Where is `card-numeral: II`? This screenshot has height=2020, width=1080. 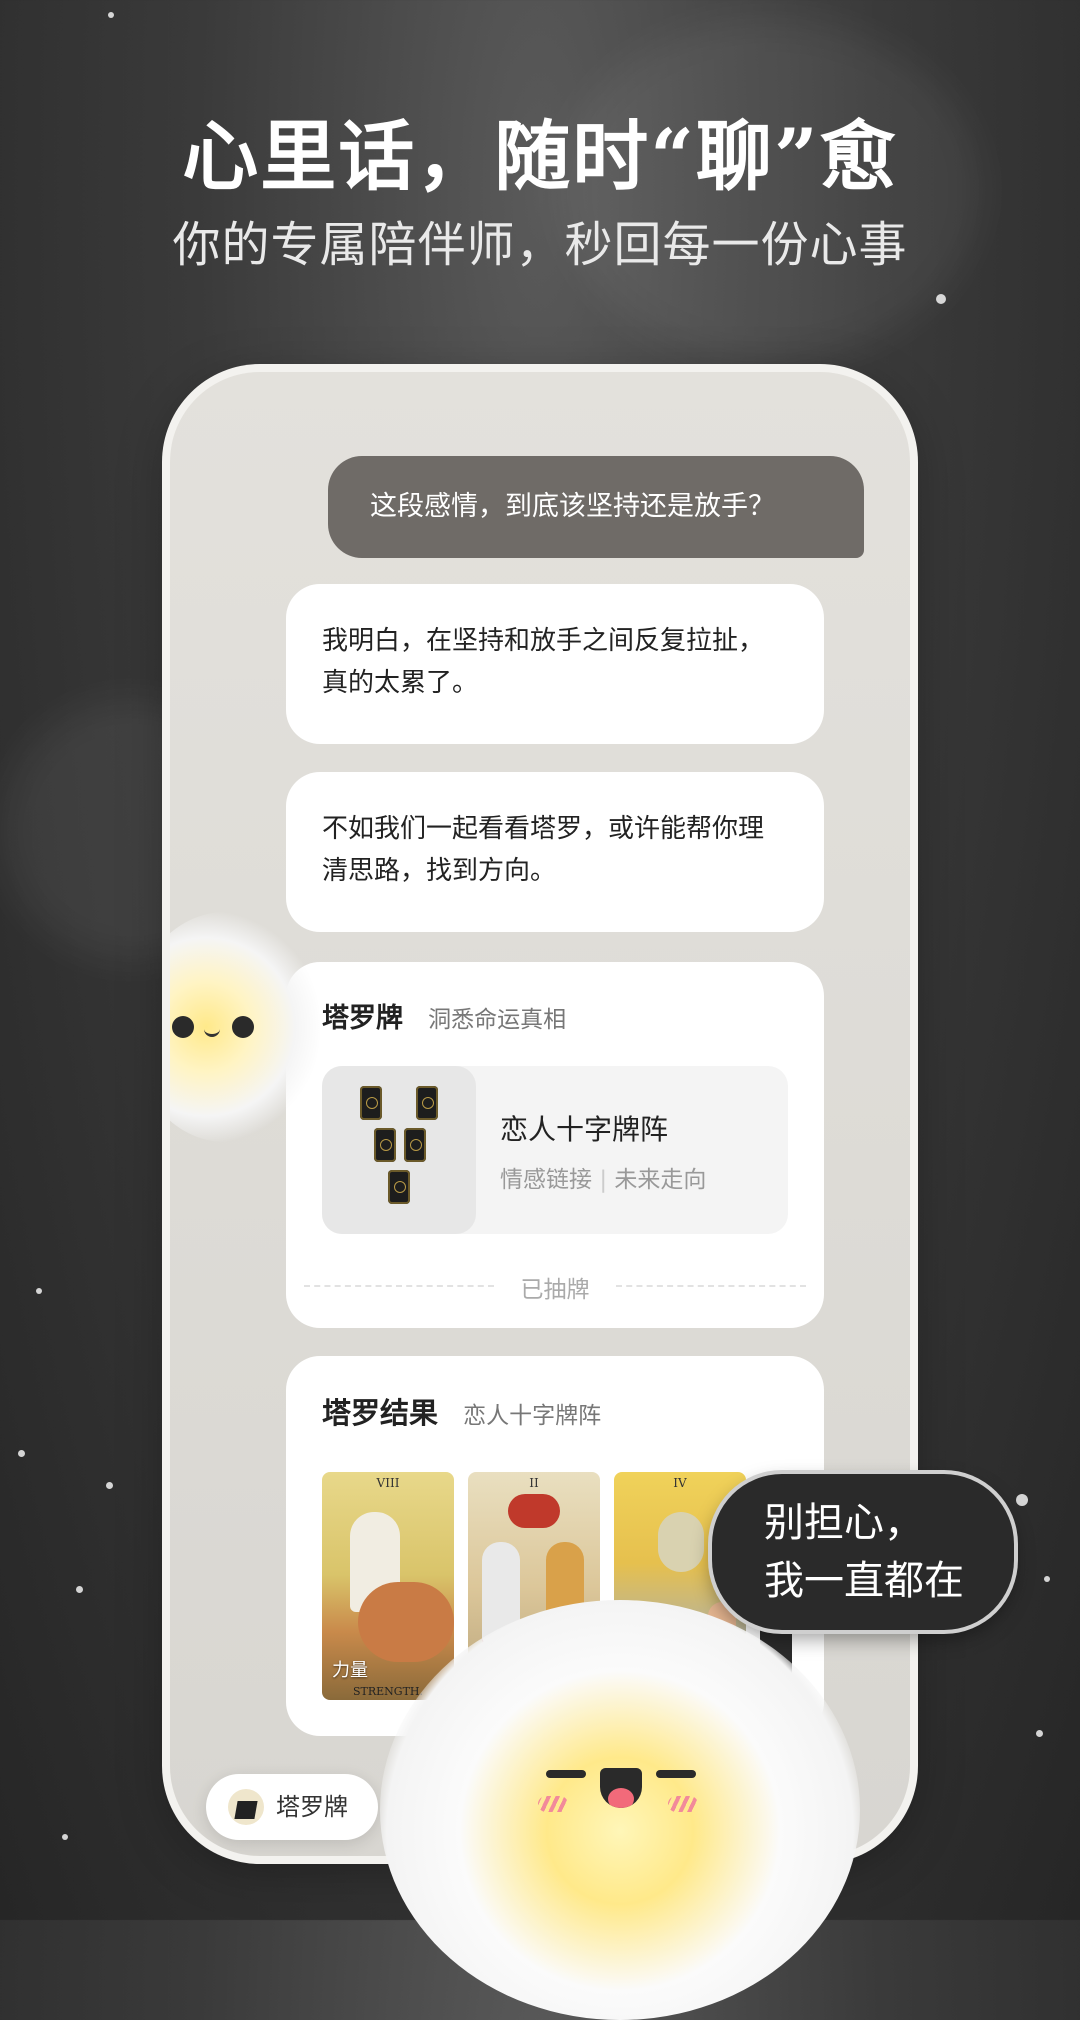 card-numeral: II is located at coordinates (534, 1483).